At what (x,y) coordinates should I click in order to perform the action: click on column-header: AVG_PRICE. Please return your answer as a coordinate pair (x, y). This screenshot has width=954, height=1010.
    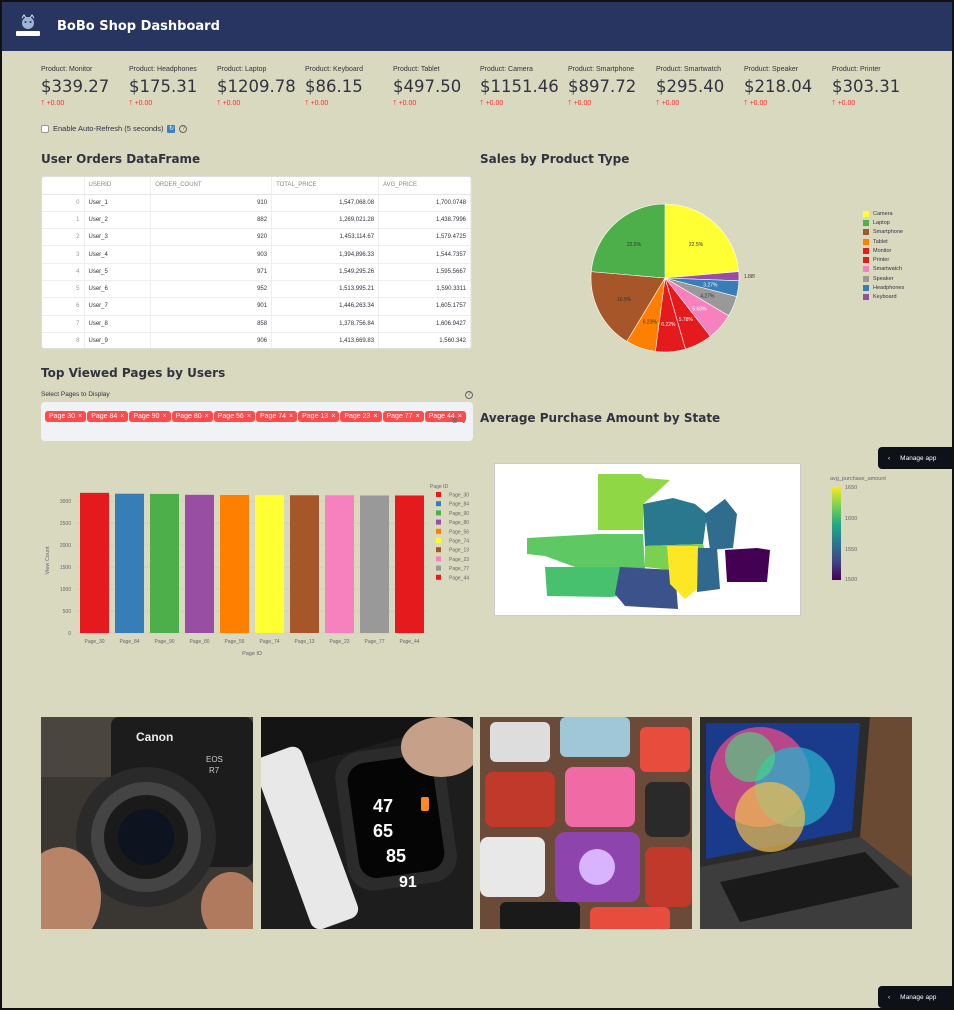
    Looking at the image, I should click on (424, 186).